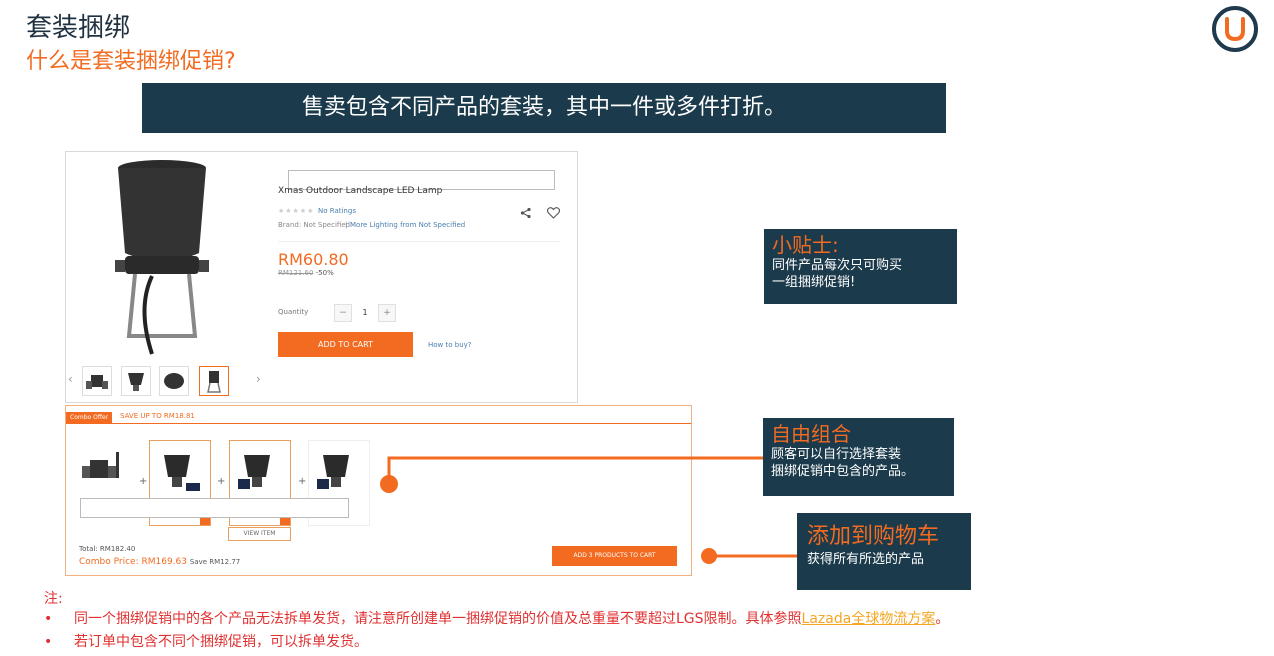 Image resolution: width=1274 pixels, height=656 pixels. I want to click on free-combo-line-2: 捆绑促销中包含的产品。, so click(843, 471).